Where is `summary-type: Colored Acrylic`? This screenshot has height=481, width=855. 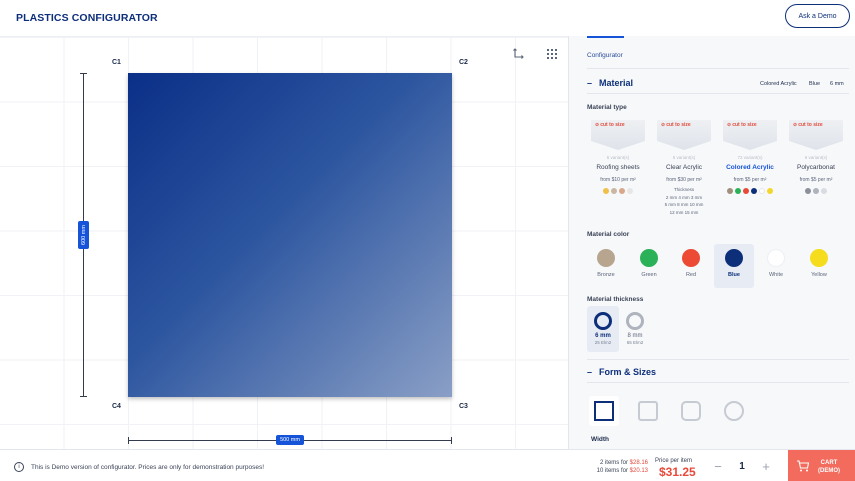
summary-type: Colored Acrylic is located at coordinates (778, 84).